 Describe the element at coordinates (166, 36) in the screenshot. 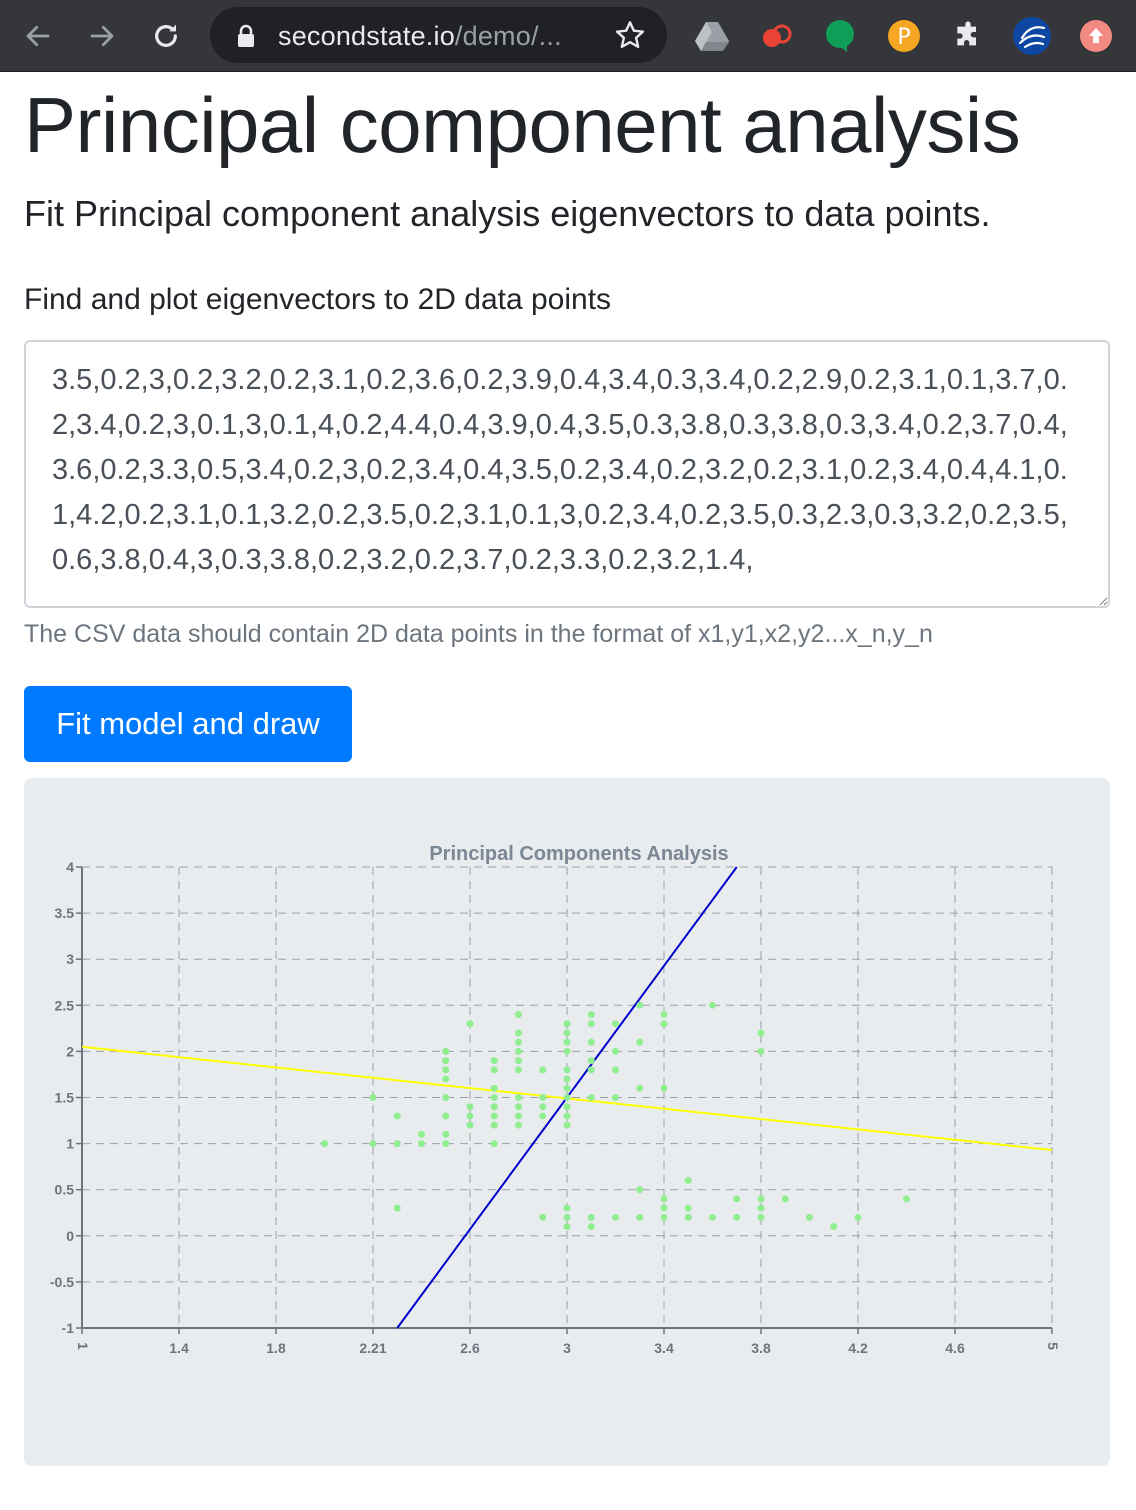

I see `reload-button` at that location.